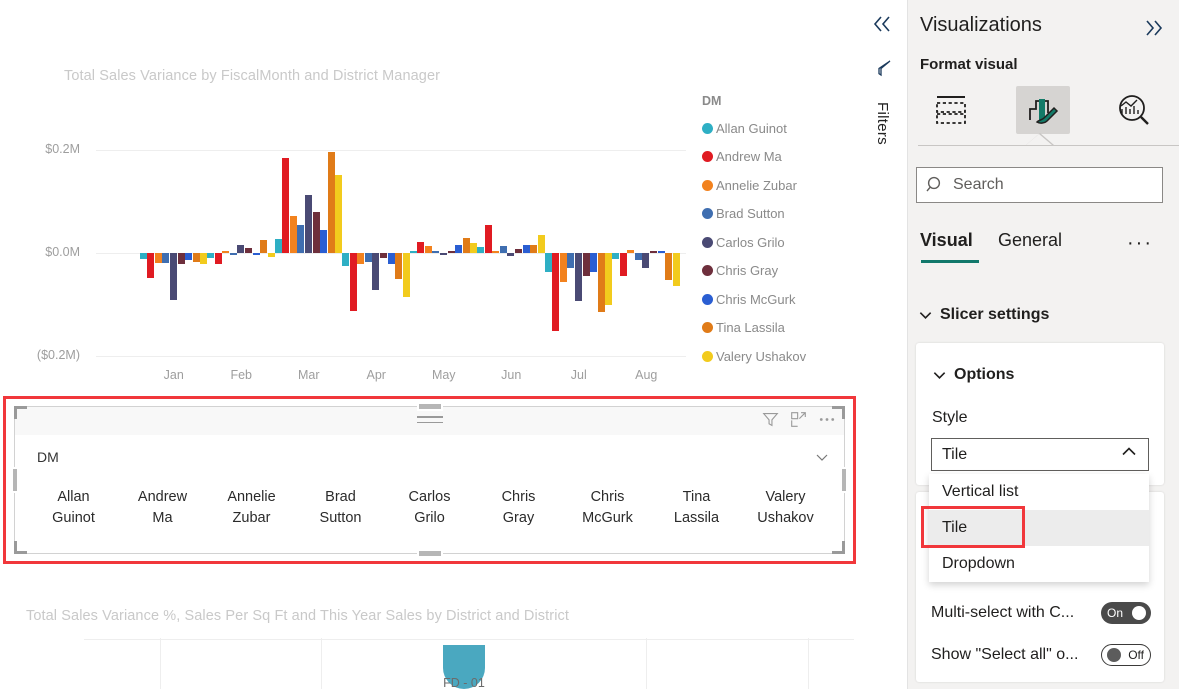  Describe the element at coordinates (754, 299) in the screenshot. I see `legend-item: Chris McGurk` at that location.